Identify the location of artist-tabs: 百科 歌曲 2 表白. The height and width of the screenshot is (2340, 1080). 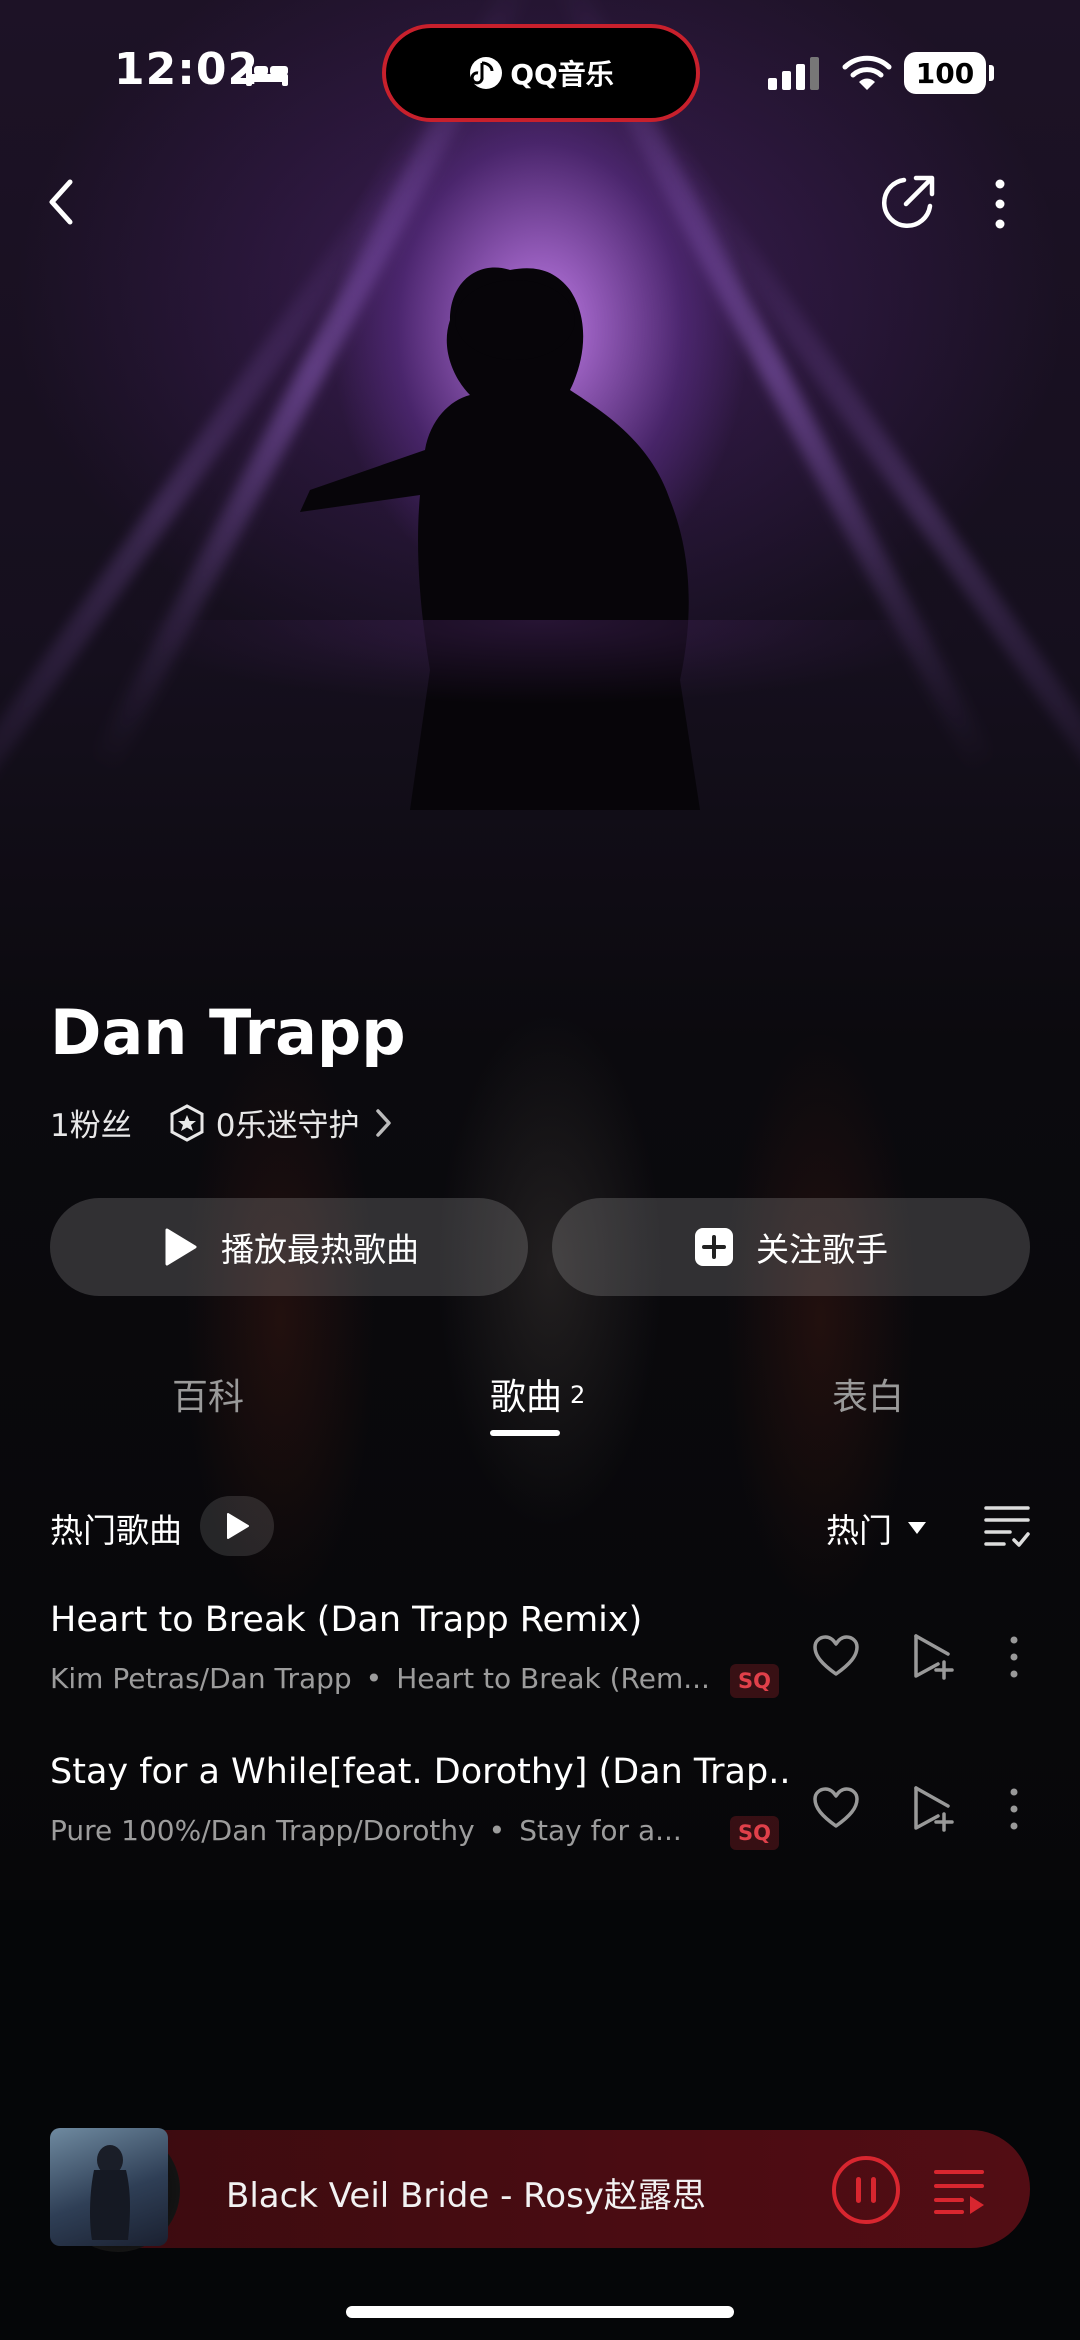
(540, 1403).